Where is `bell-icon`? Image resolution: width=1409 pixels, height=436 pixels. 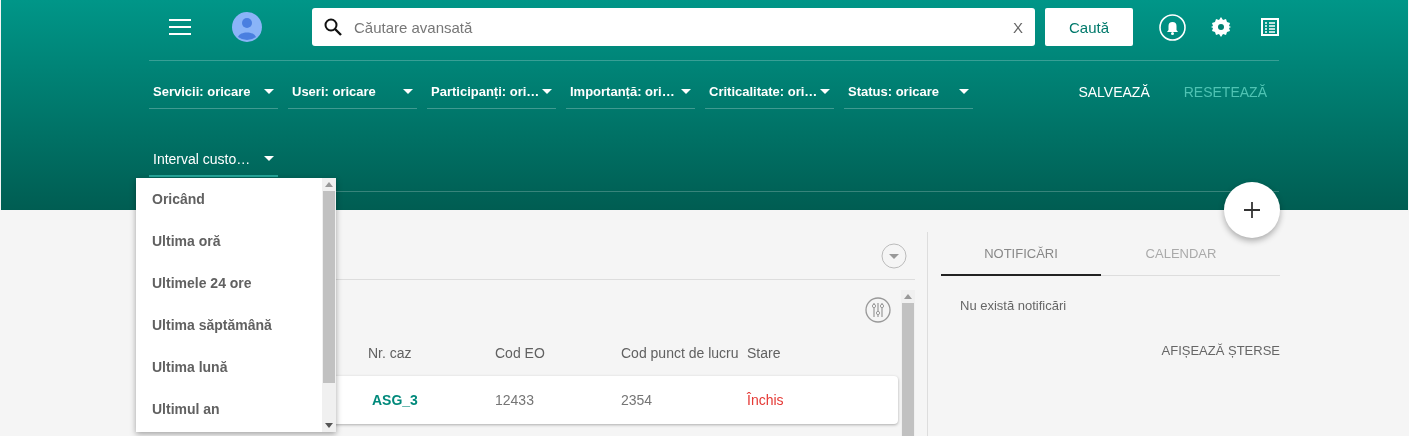 bell-icon is located at coordinates (1172, 27).